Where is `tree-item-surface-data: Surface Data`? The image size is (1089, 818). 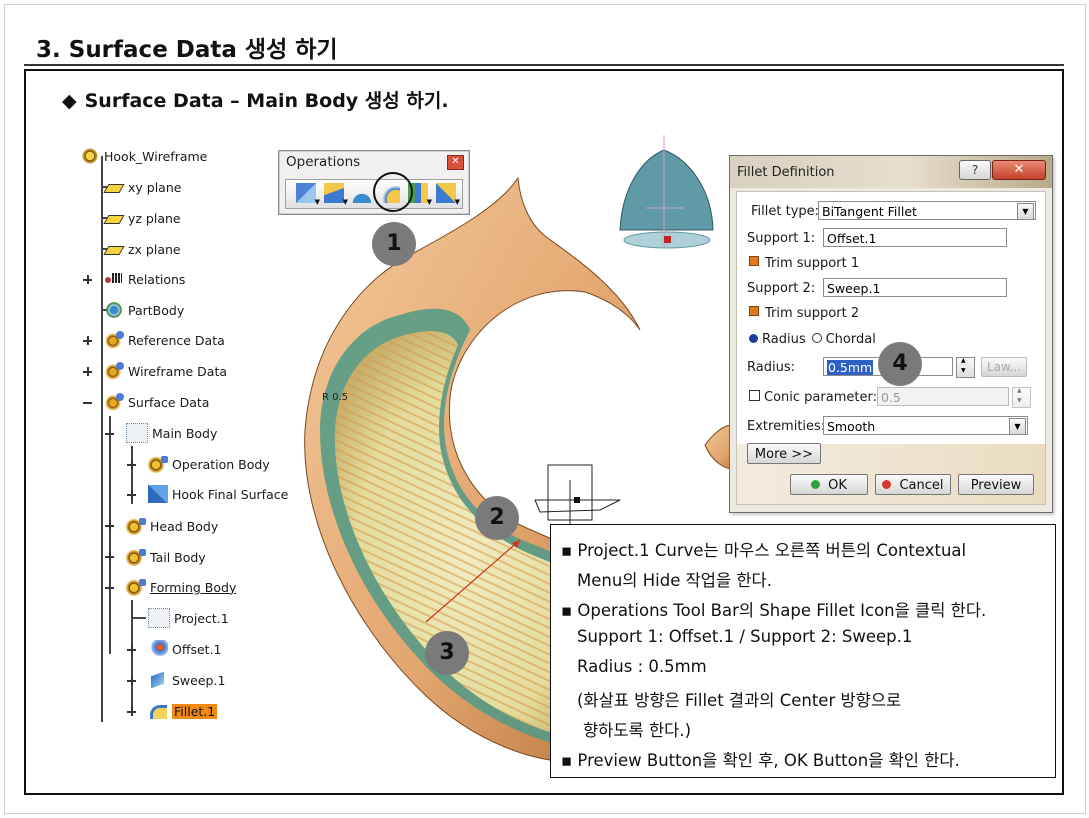
tree-item-surface-data: Surface Data is located at coordinates (156, 402).